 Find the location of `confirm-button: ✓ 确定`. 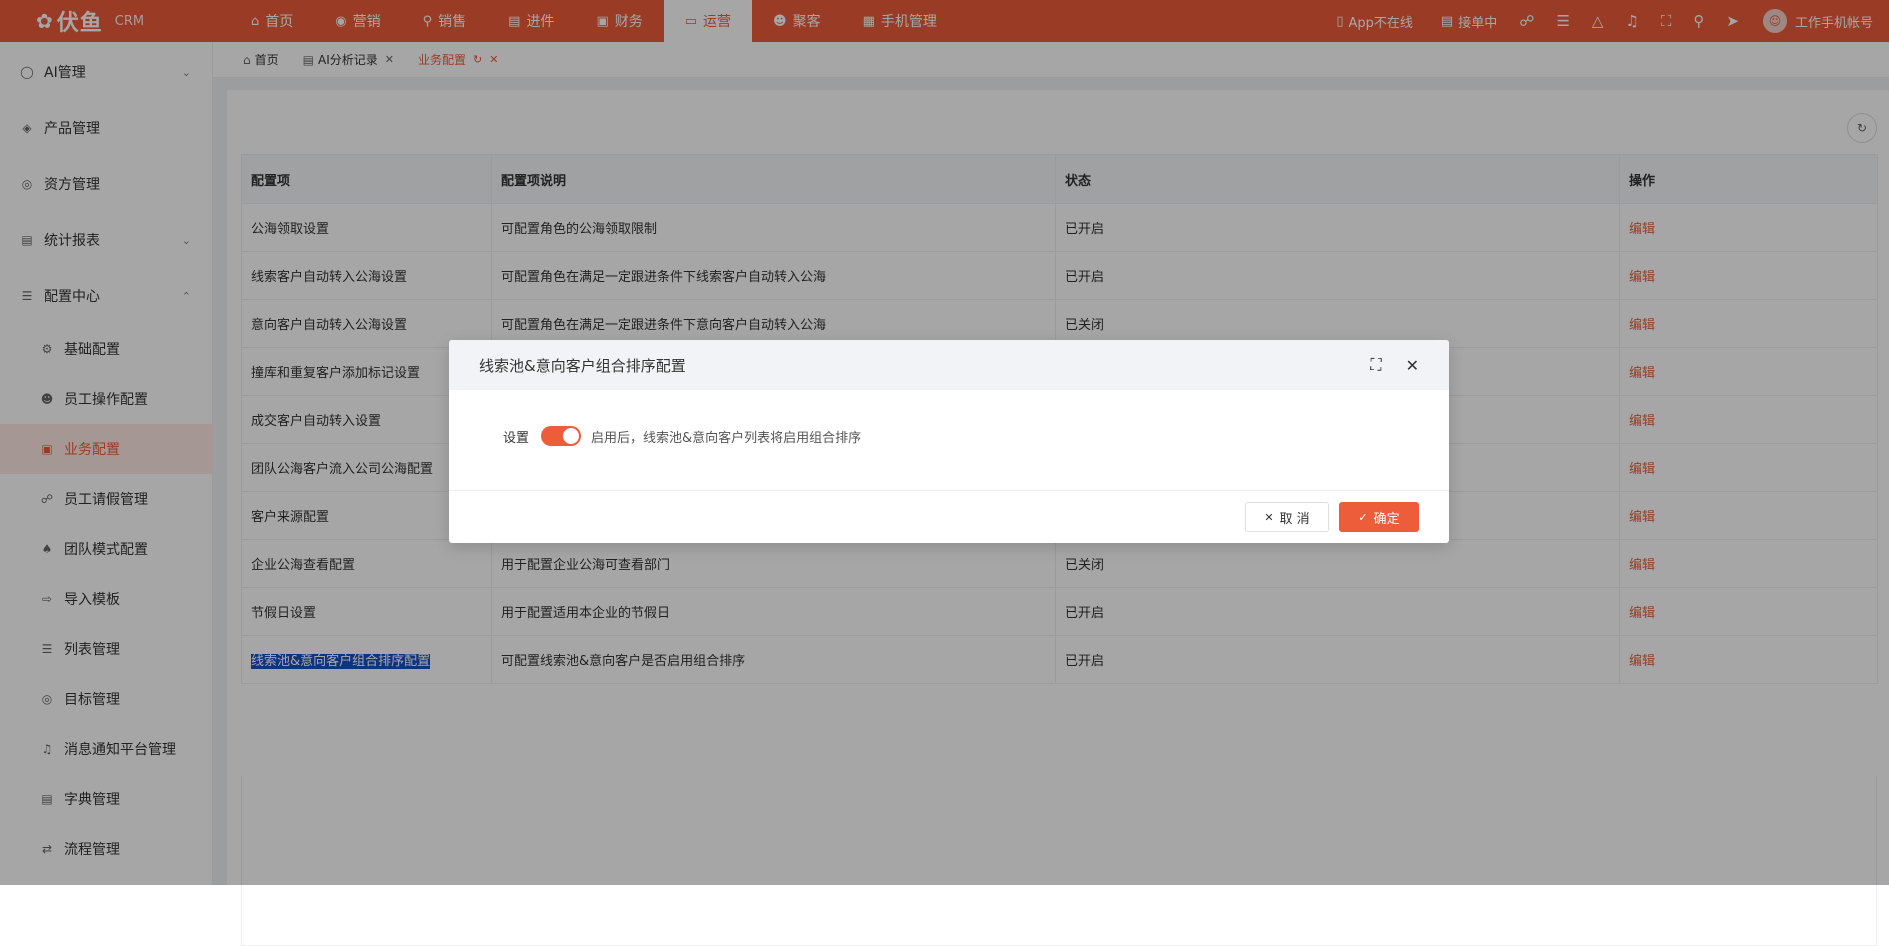

confirm-button: ✓ 确定 is located at coordinates (1379, 517).